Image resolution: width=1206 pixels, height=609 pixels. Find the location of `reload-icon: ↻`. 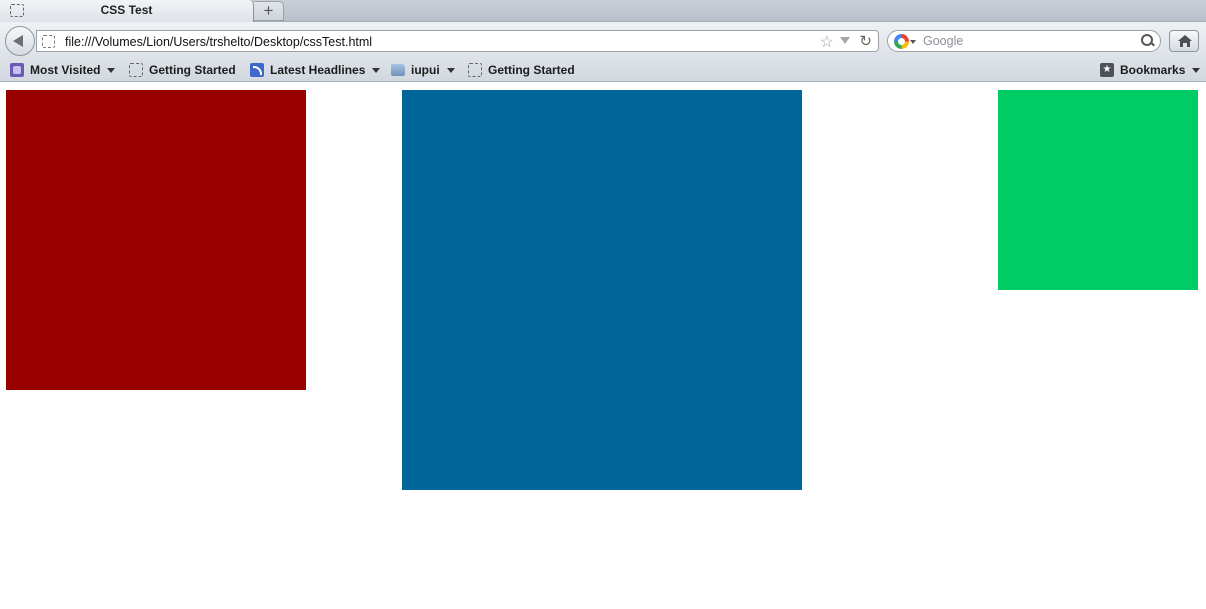

reload-icon: ↻ is located at coordinates (865, 41).